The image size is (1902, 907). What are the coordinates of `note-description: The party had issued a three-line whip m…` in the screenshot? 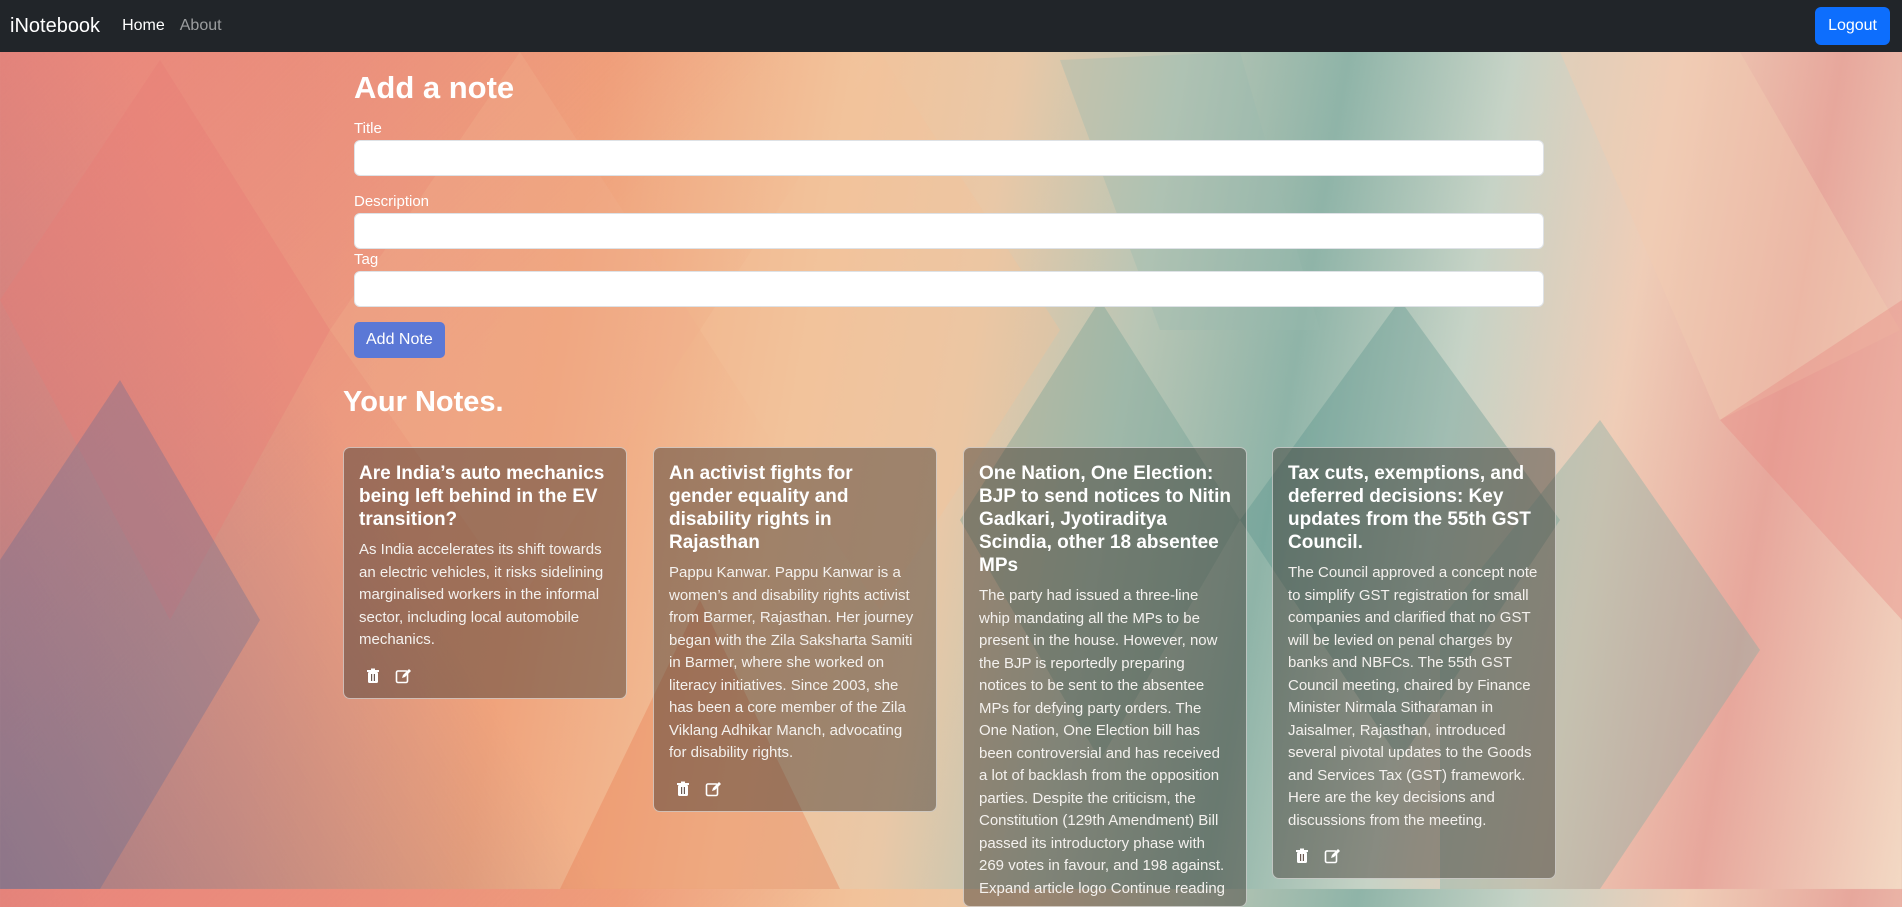 It's located at (1102, 742).